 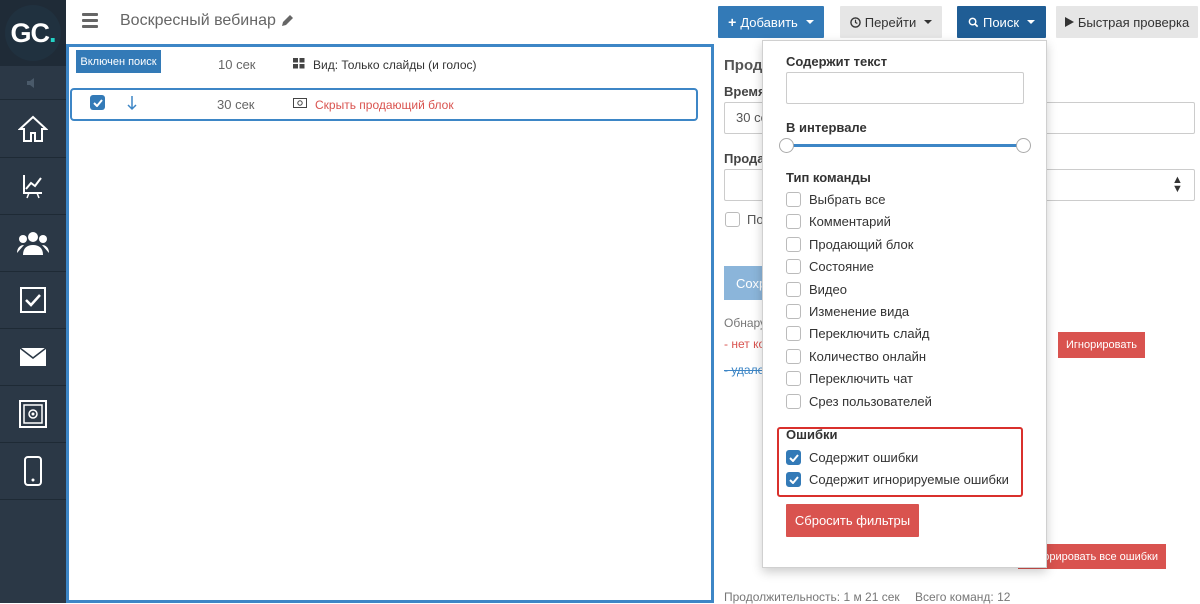 I want to click on speaker-icon, so click(x=33, y=83).